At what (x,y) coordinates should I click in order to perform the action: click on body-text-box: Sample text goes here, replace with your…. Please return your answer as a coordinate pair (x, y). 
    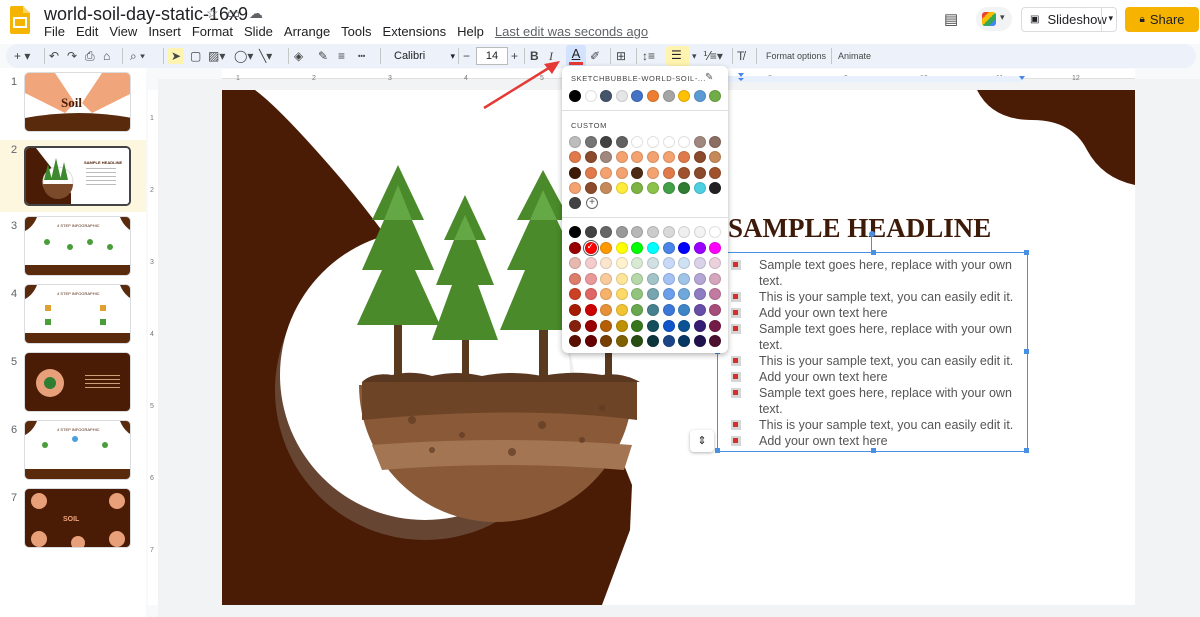
    Looking at the image, I should click on (872, 342).